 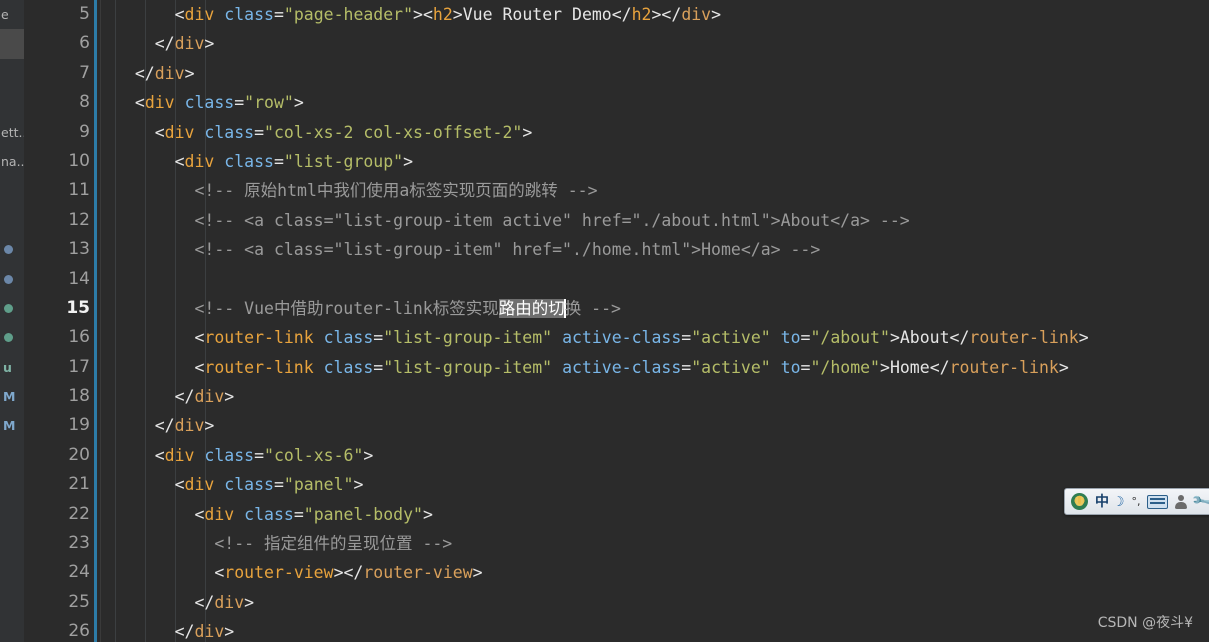 What do you see at coordinates (79, 601) in the screenshot?
I see `line-number: 25` at bounding box center [79, 601].